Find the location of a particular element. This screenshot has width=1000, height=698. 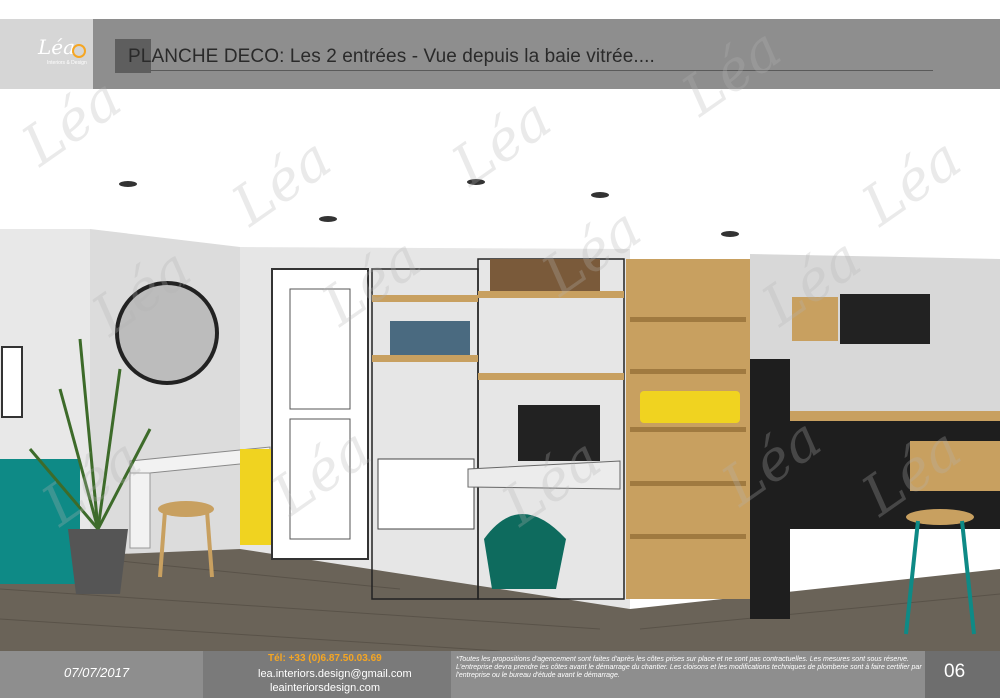

logo-wordmark: Léa is located at coordinates (57, 47).